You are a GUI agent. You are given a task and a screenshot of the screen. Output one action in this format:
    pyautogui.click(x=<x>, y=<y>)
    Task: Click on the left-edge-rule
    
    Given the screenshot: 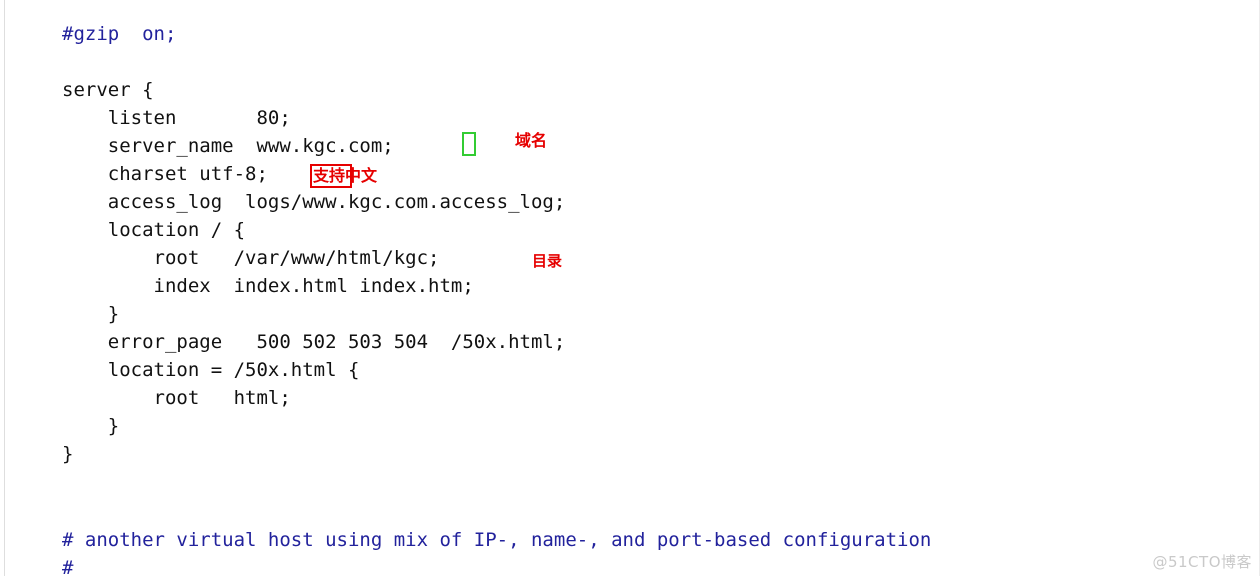 What is the action you would take?
    pyautogui.click(x=4, y=288)
    